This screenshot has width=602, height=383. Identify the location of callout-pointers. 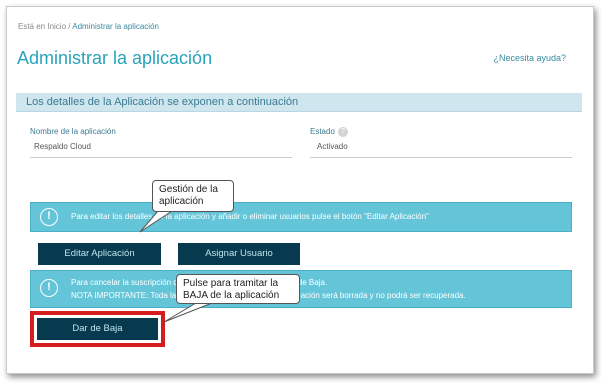
(176, 266).